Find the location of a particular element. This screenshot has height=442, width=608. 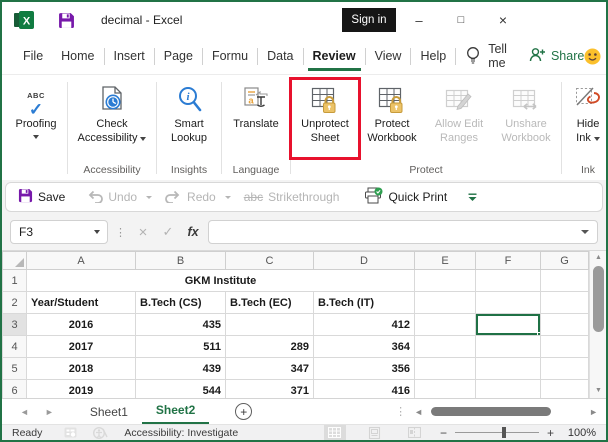

row-header-5: 5 is located at coordinates (14, 368).